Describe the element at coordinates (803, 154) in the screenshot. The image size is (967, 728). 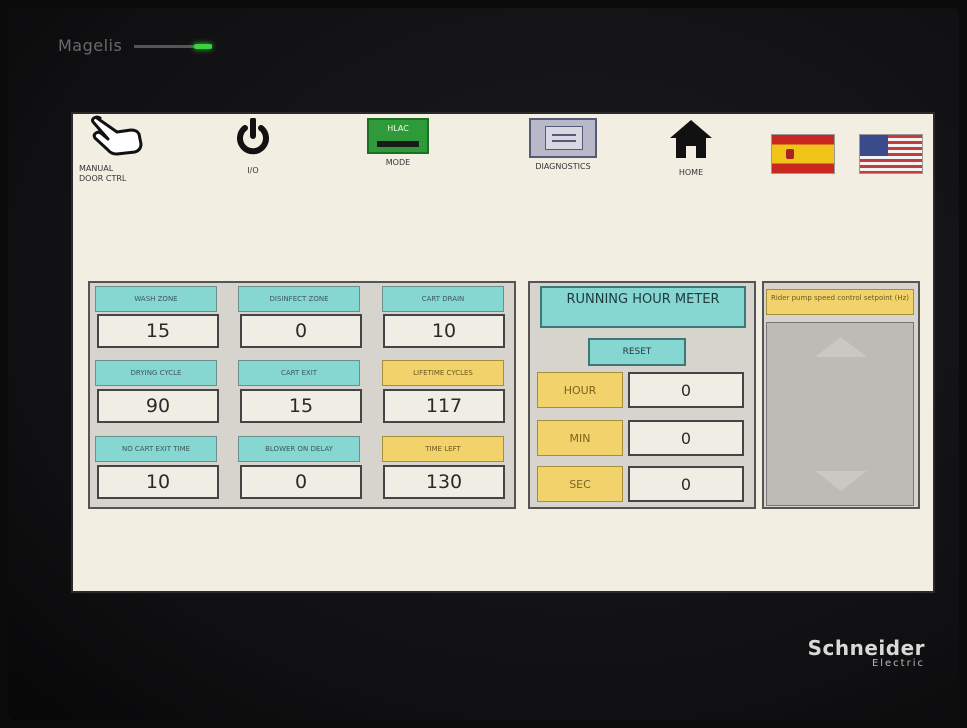
I see `spanish-flag-button` at that location.